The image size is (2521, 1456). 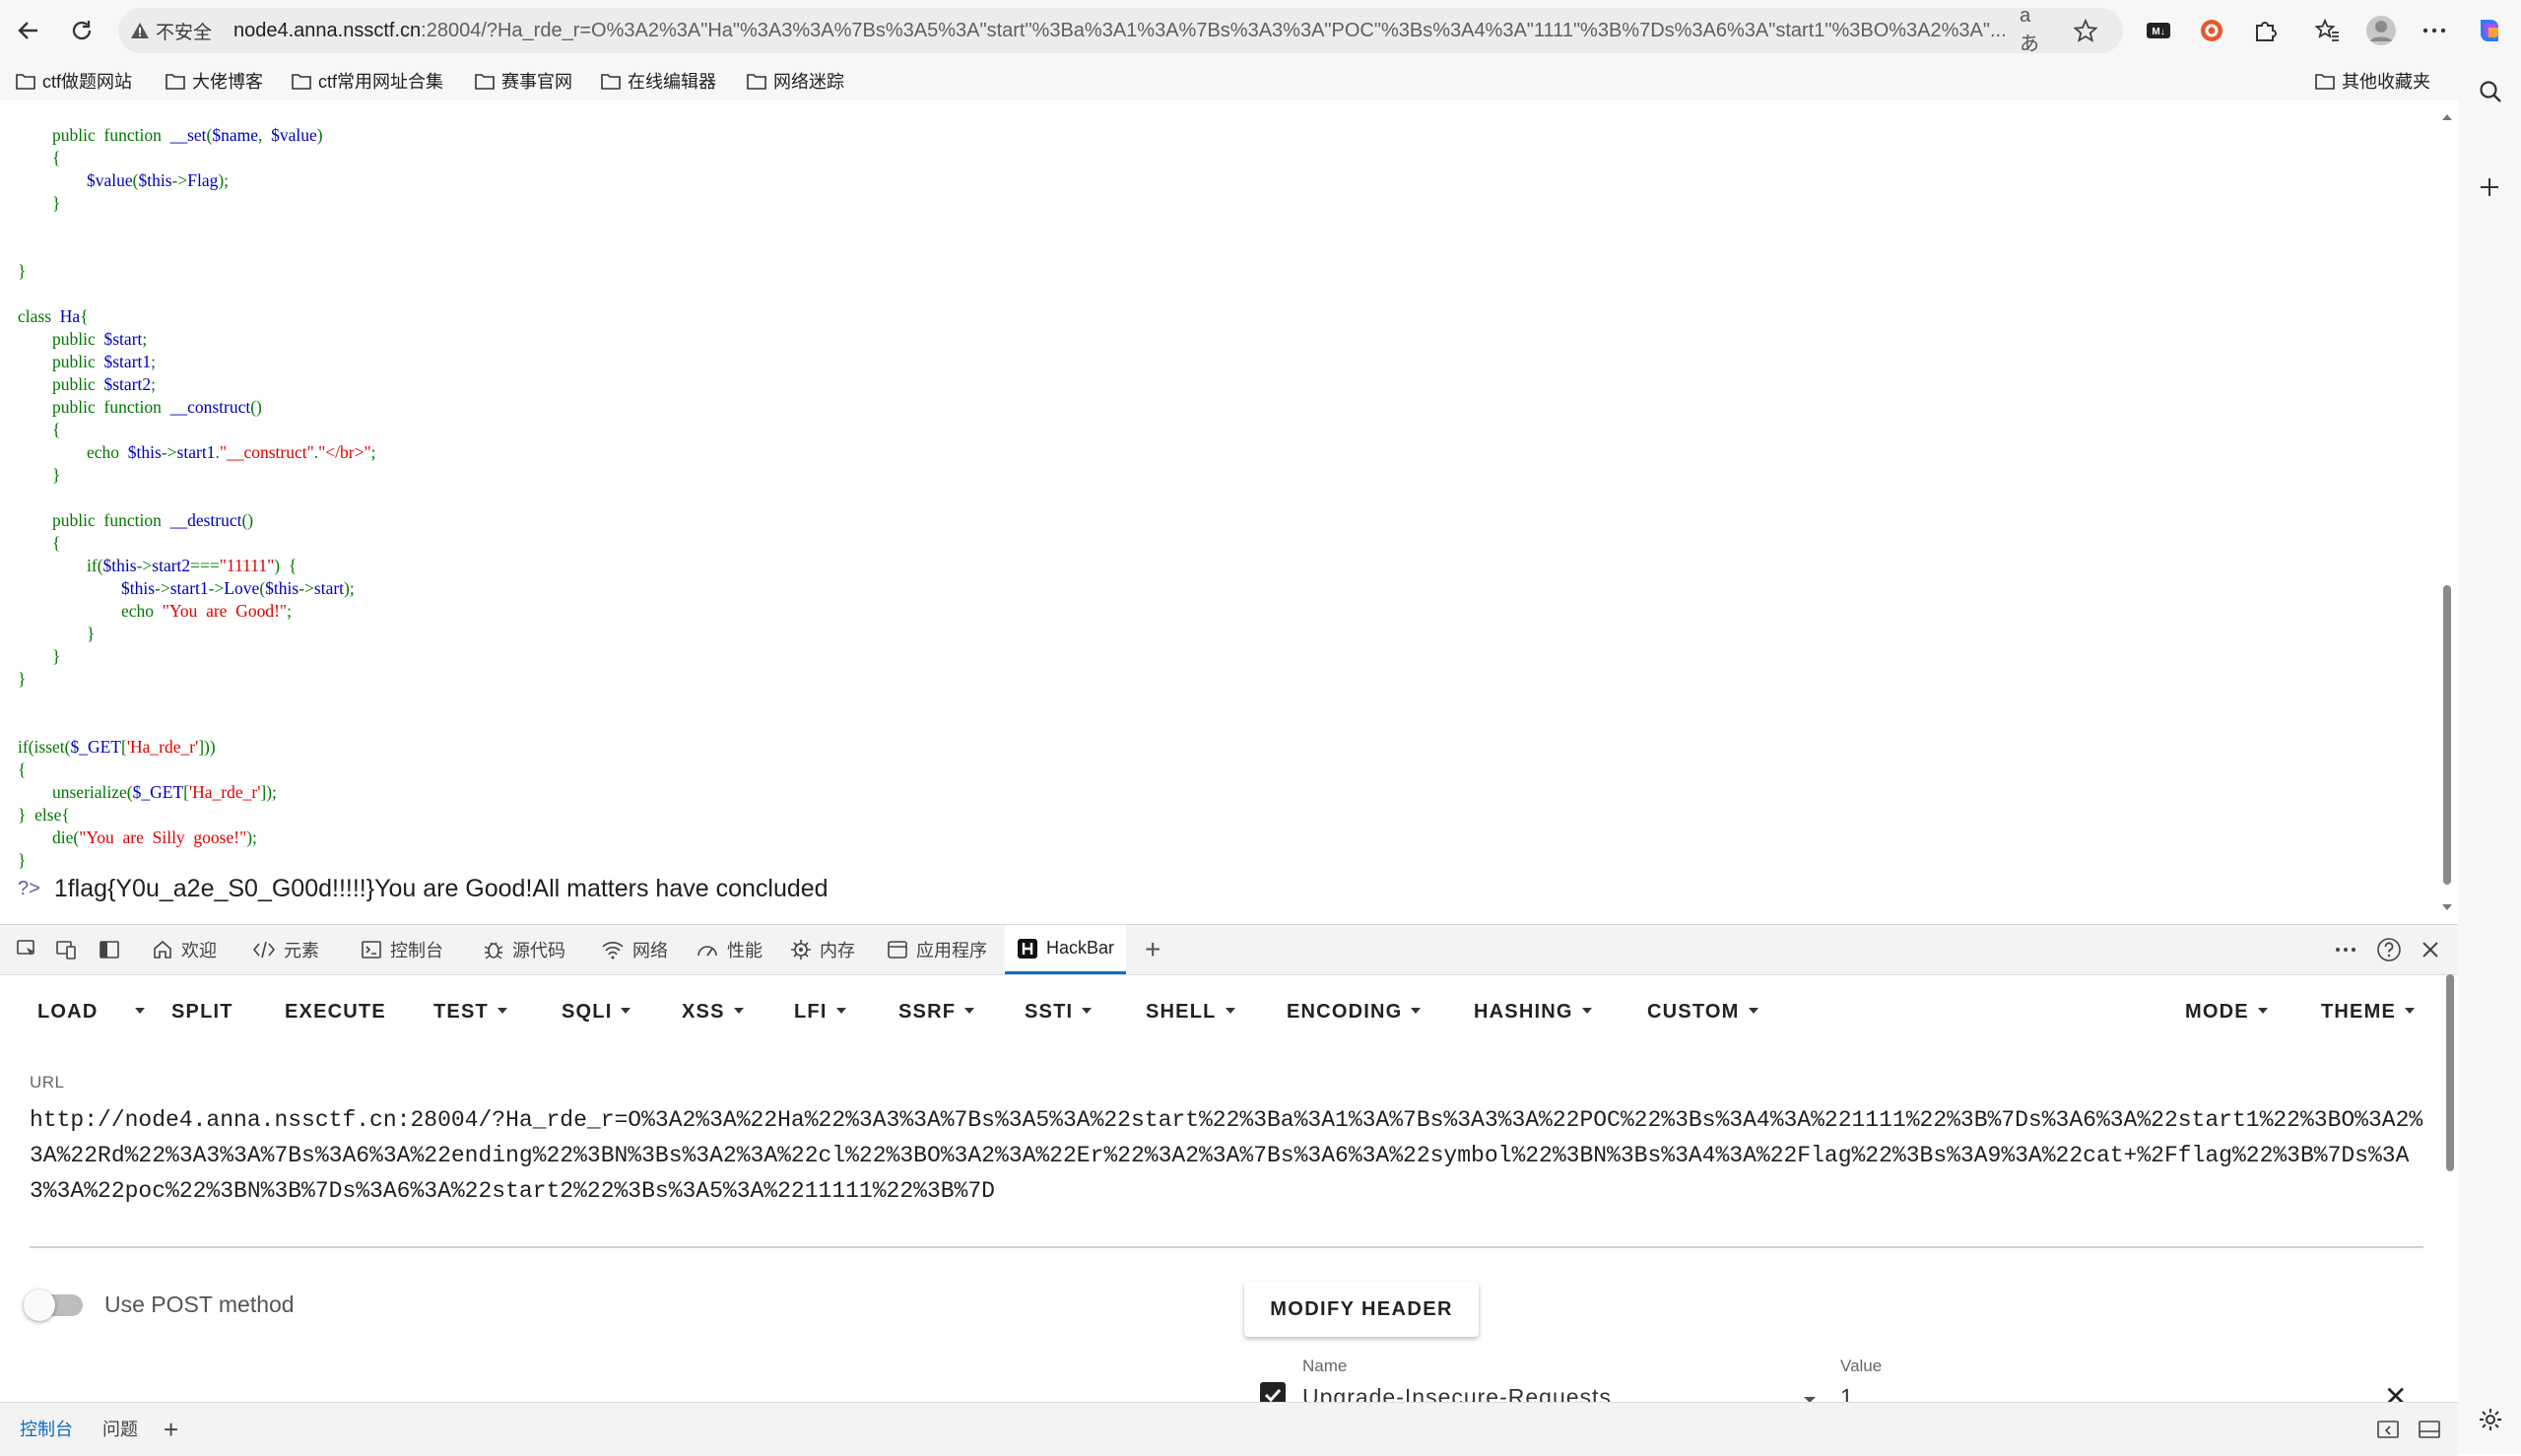 I want to click on edge-sidebar, so click(x=2489, y=757).